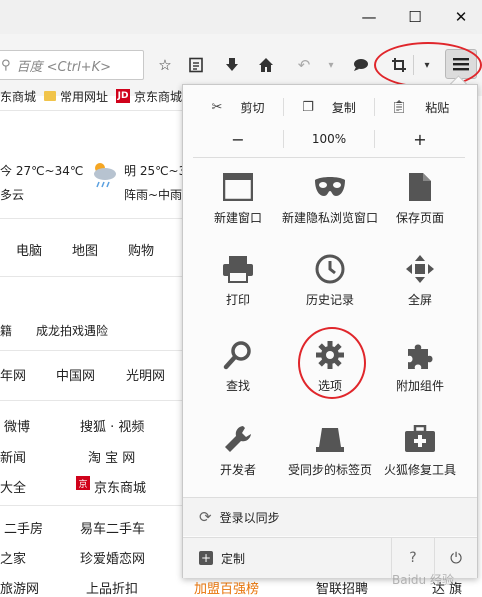 The width and height of the screenshot is (482, 597). Describe the element at coordinates (153, 195) in the screenshot. I see `weather-tomorrow-desc: 阵雨~中雨` at that location.